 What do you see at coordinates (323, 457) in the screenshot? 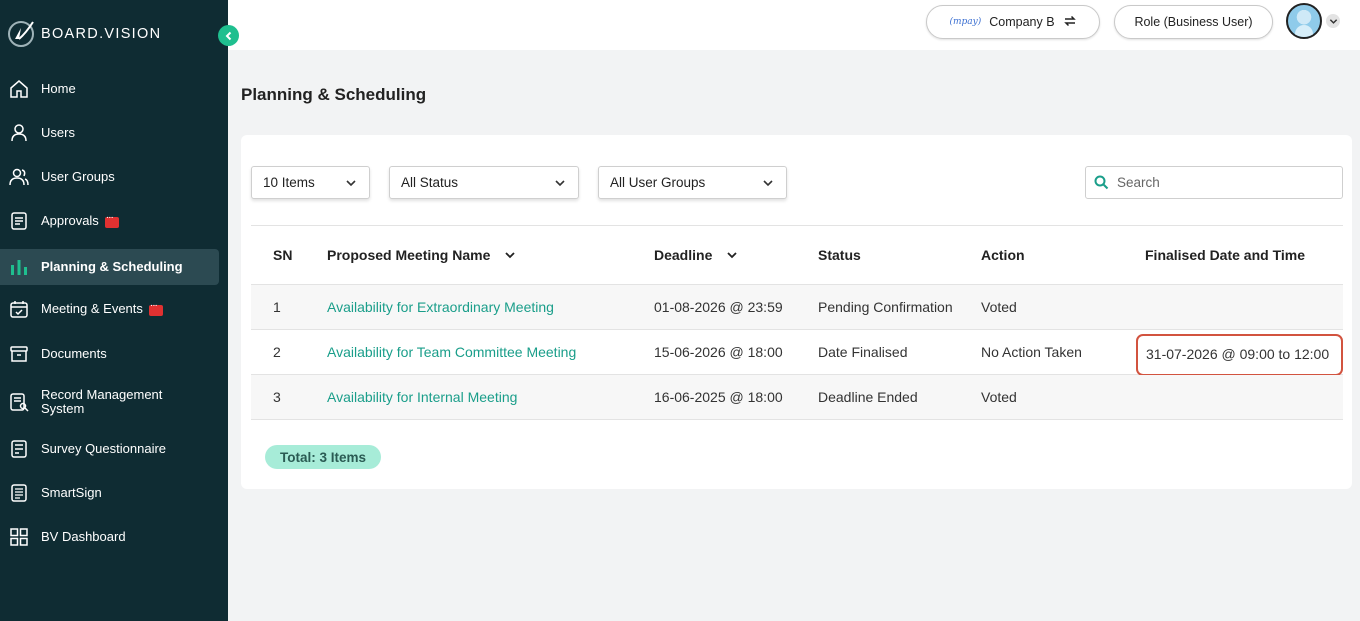
I see `total-items-badge: Total: 3 Items` at bounding box center [323, 457].